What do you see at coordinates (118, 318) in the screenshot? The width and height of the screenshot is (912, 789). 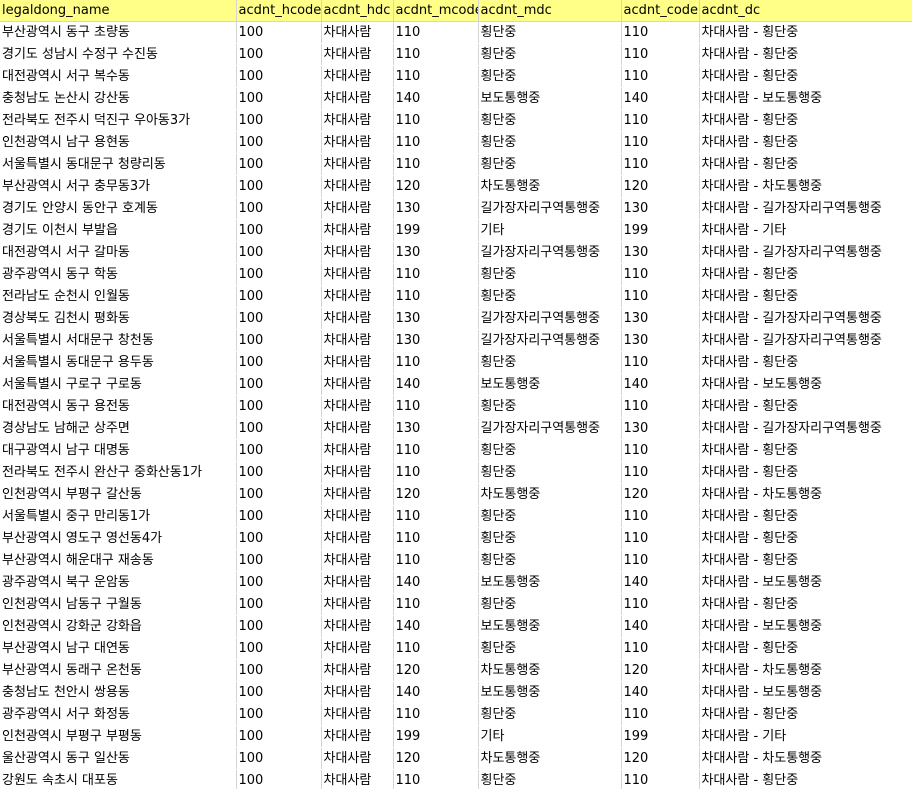 I see `cell-legaldong-name: 경상북도 김천시 평화동` at bounding box center [118, 318].